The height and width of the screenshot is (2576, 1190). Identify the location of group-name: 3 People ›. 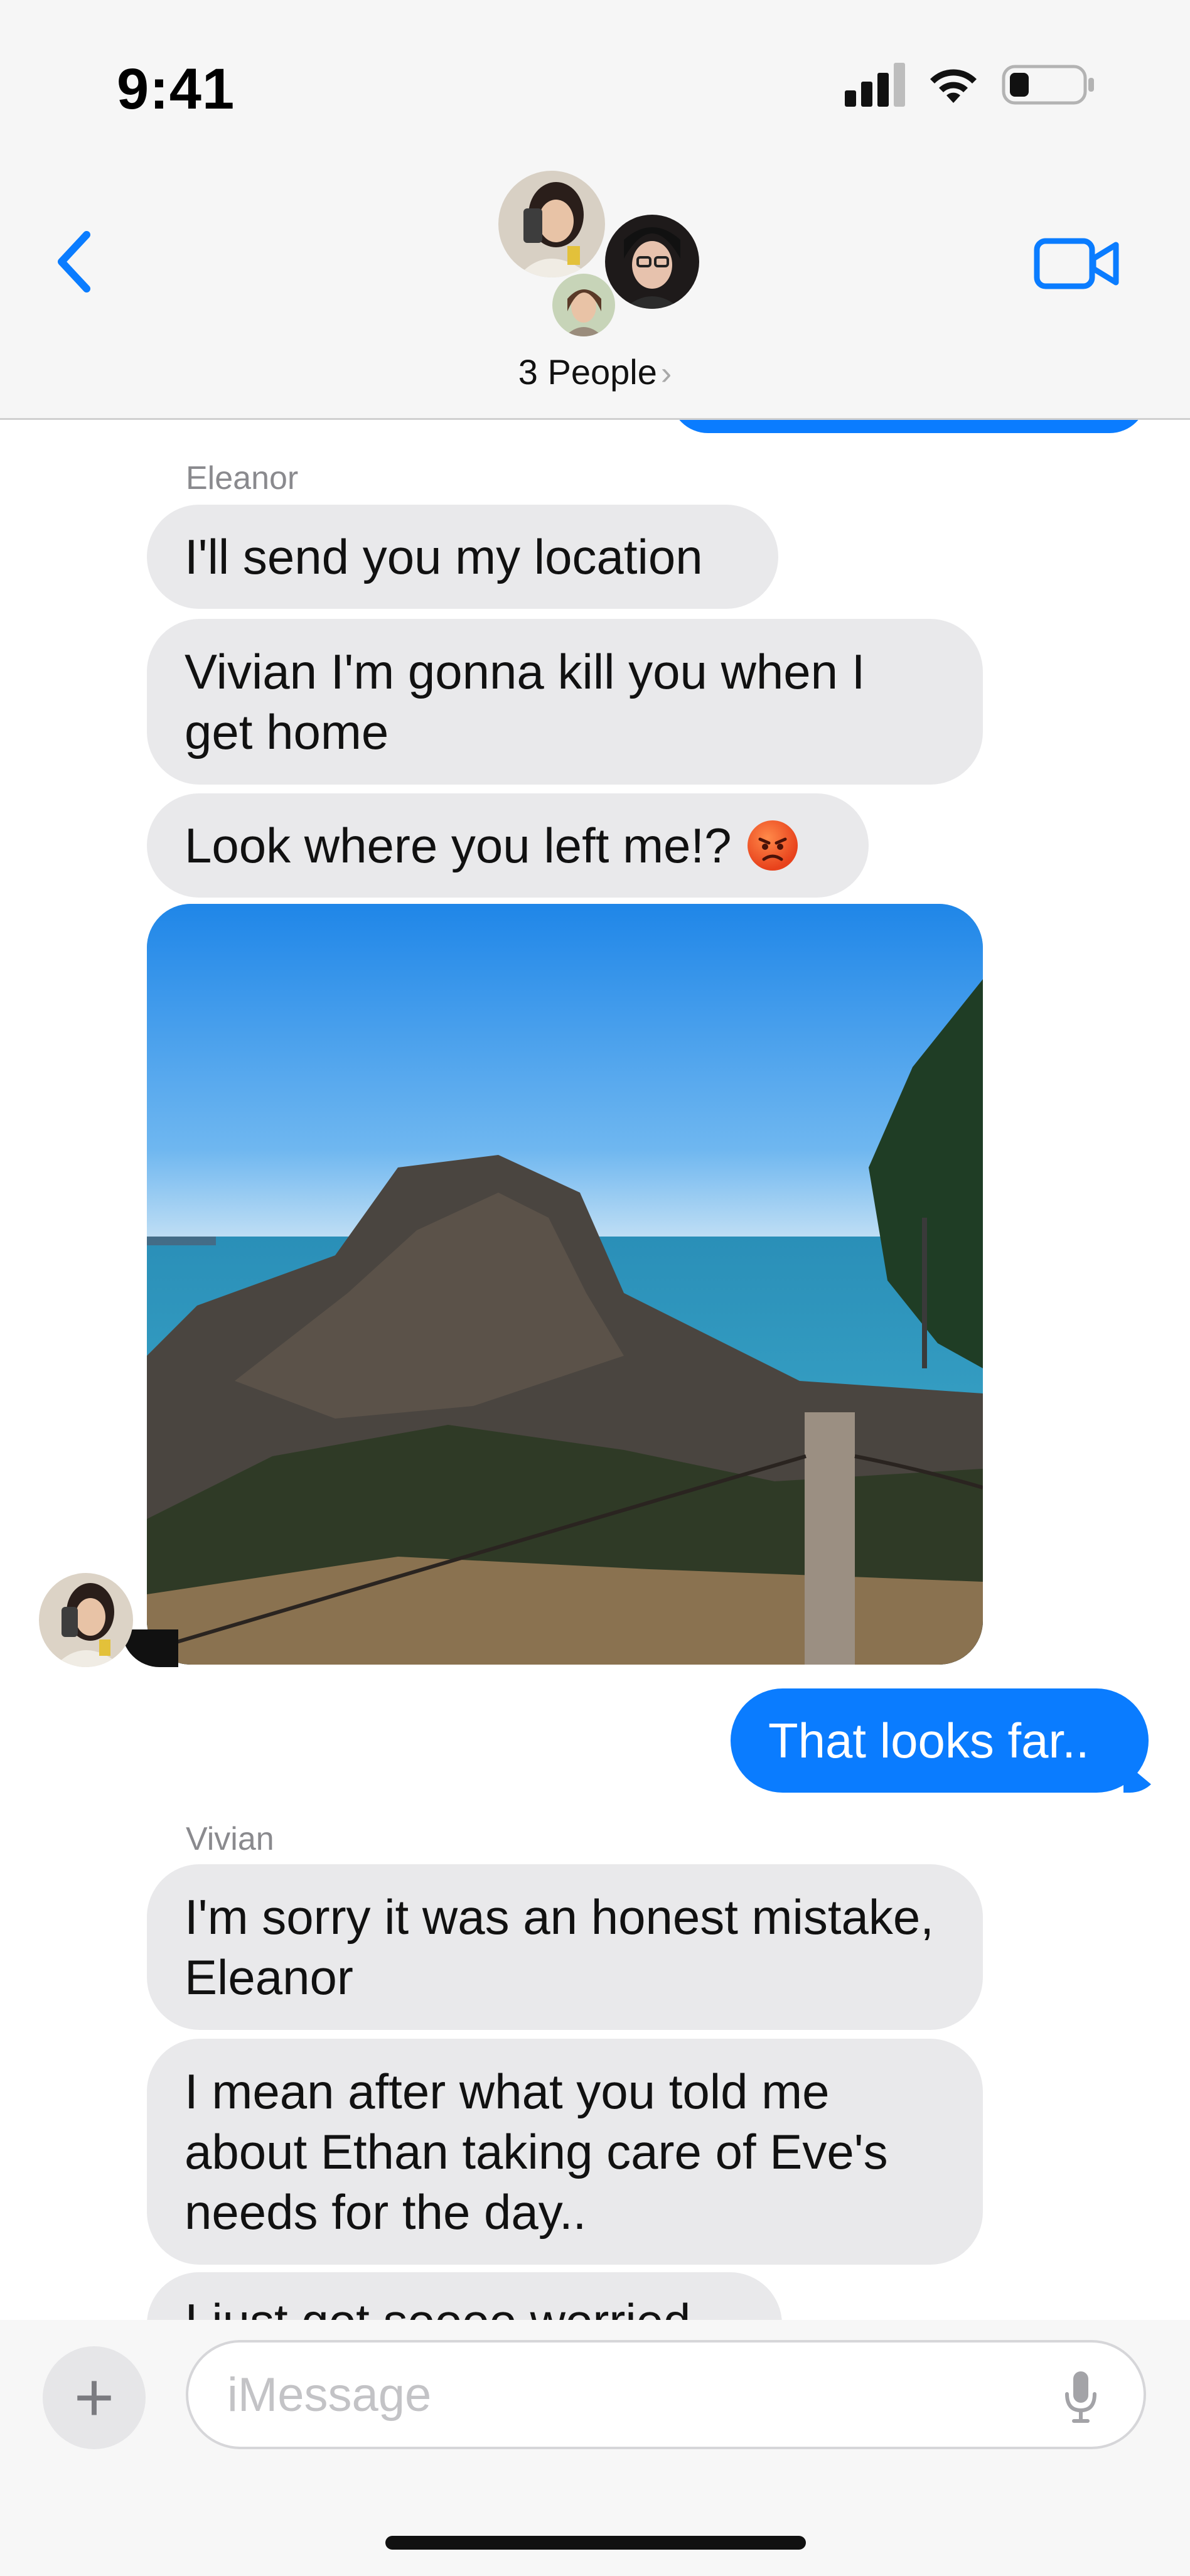
(595, 372).